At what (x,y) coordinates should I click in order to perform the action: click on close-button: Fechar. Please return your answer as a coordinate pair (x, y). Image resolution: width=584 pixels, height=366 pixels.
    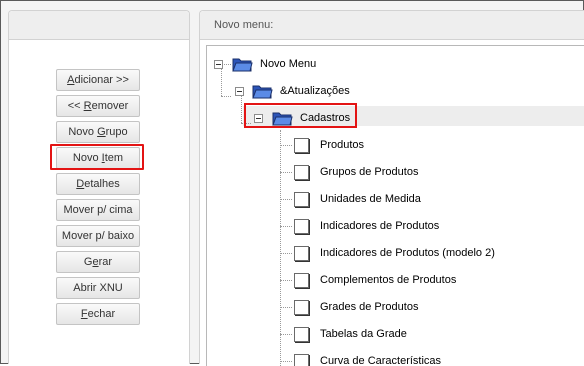
    Looking at the image, I should click on (98, 314).